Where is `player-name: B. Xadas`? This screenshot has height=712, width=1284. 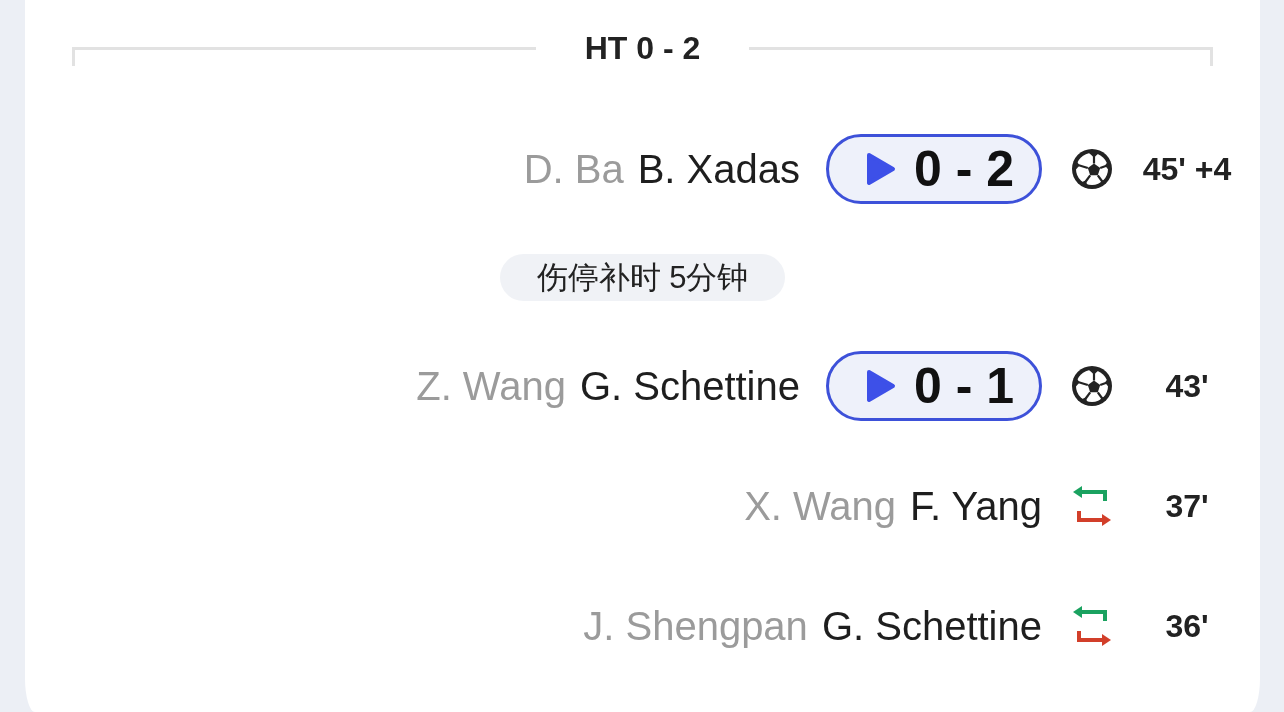
player-name: B. Xadas is located at coordinates (718, 169).